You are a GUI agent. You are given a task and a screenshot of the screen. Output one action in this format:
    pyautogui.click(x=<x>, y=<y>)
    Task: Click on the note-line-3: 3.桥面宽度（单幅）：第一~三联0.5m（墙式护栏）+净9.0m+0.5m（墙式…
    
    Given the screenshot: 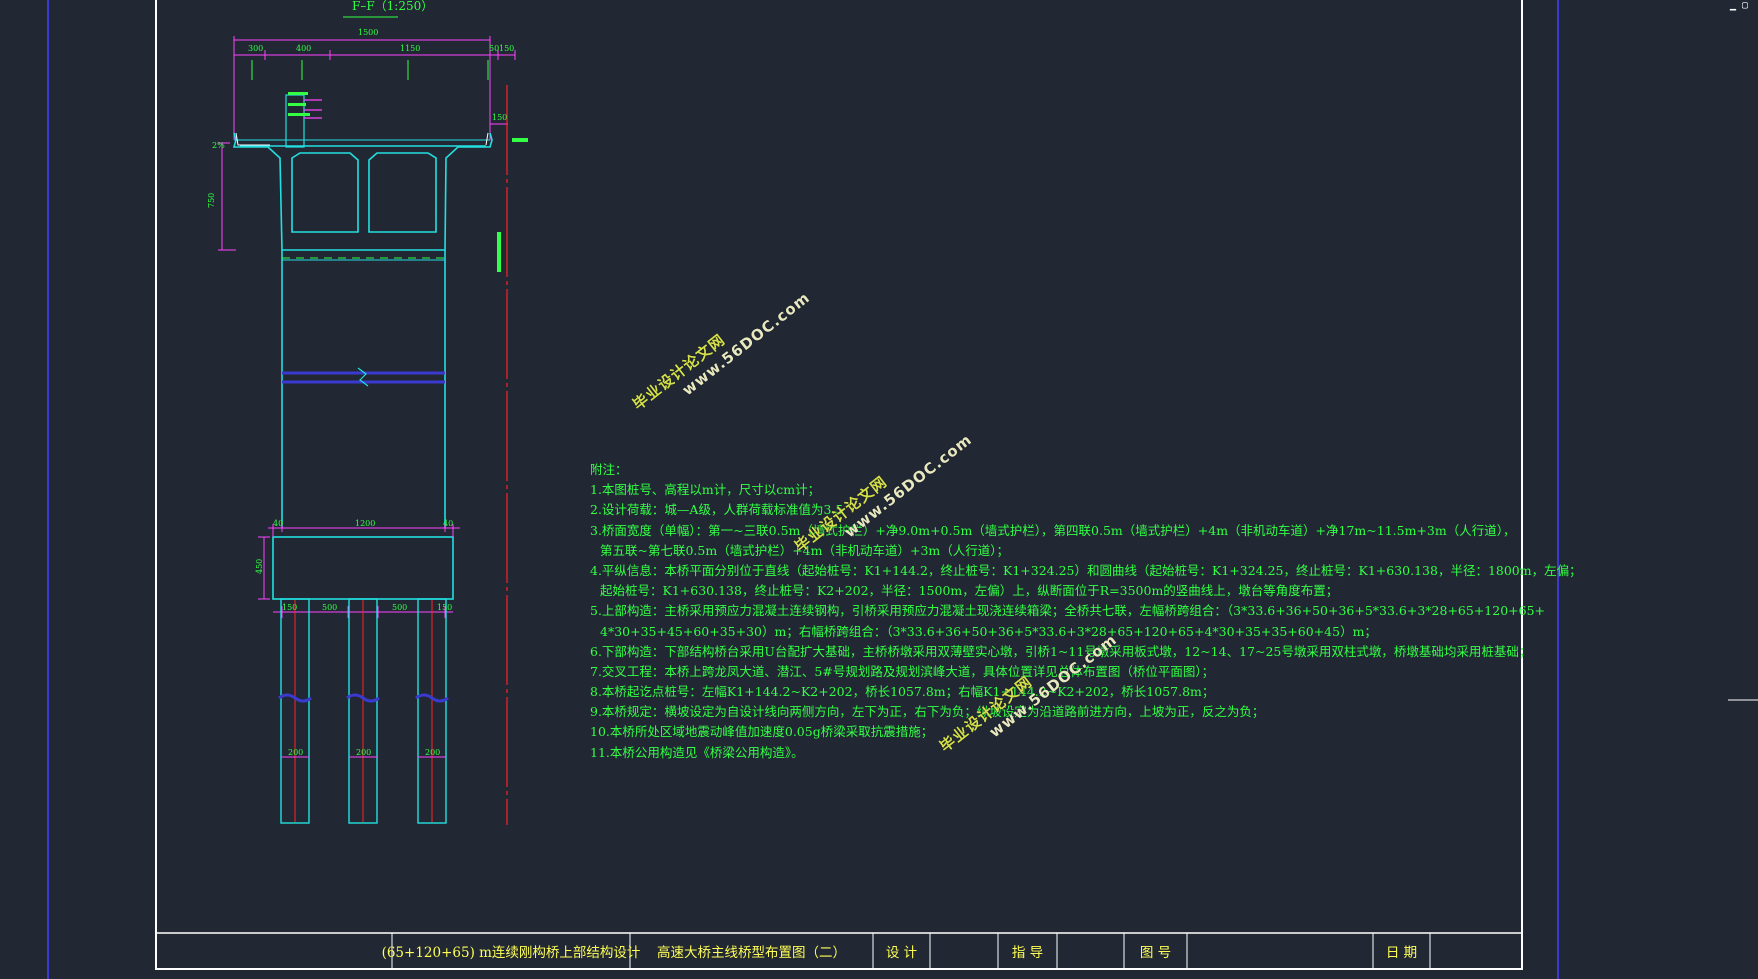 What is the action you would take?
    pyautogui.click(x=1053, y=530)
    